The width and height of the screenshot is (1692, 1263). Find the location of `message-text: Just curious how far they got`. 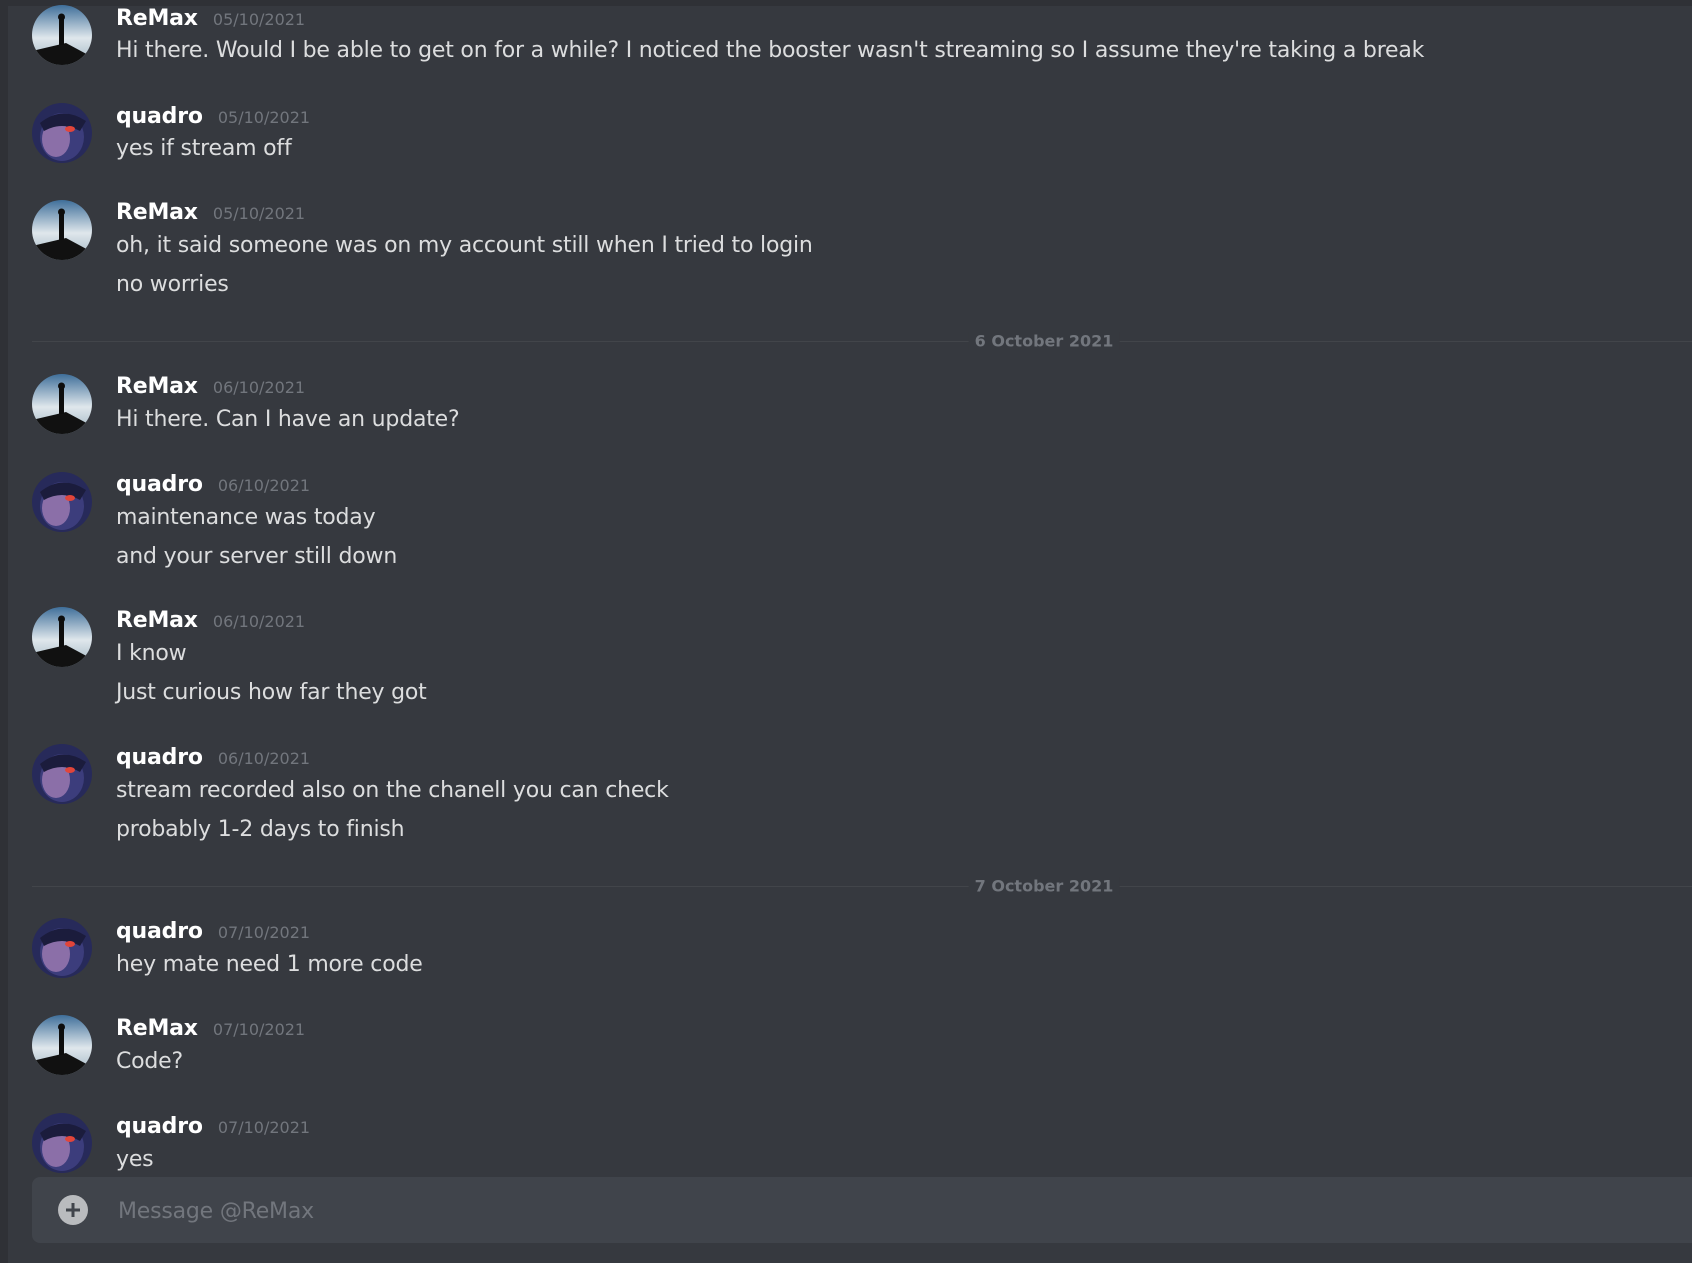

message-text: Just curious how far they got is located at coordinates (271, 692).